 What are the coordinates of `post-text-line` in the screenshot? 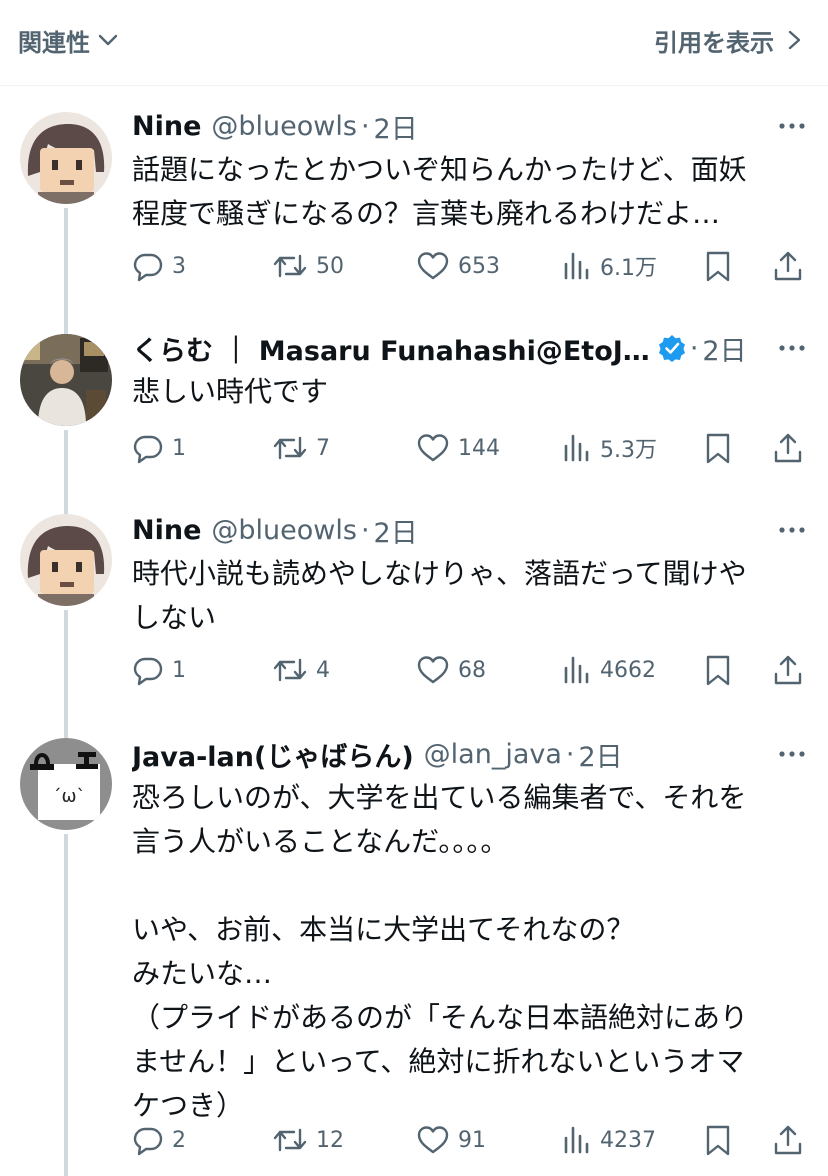 It's located at (467, 886).